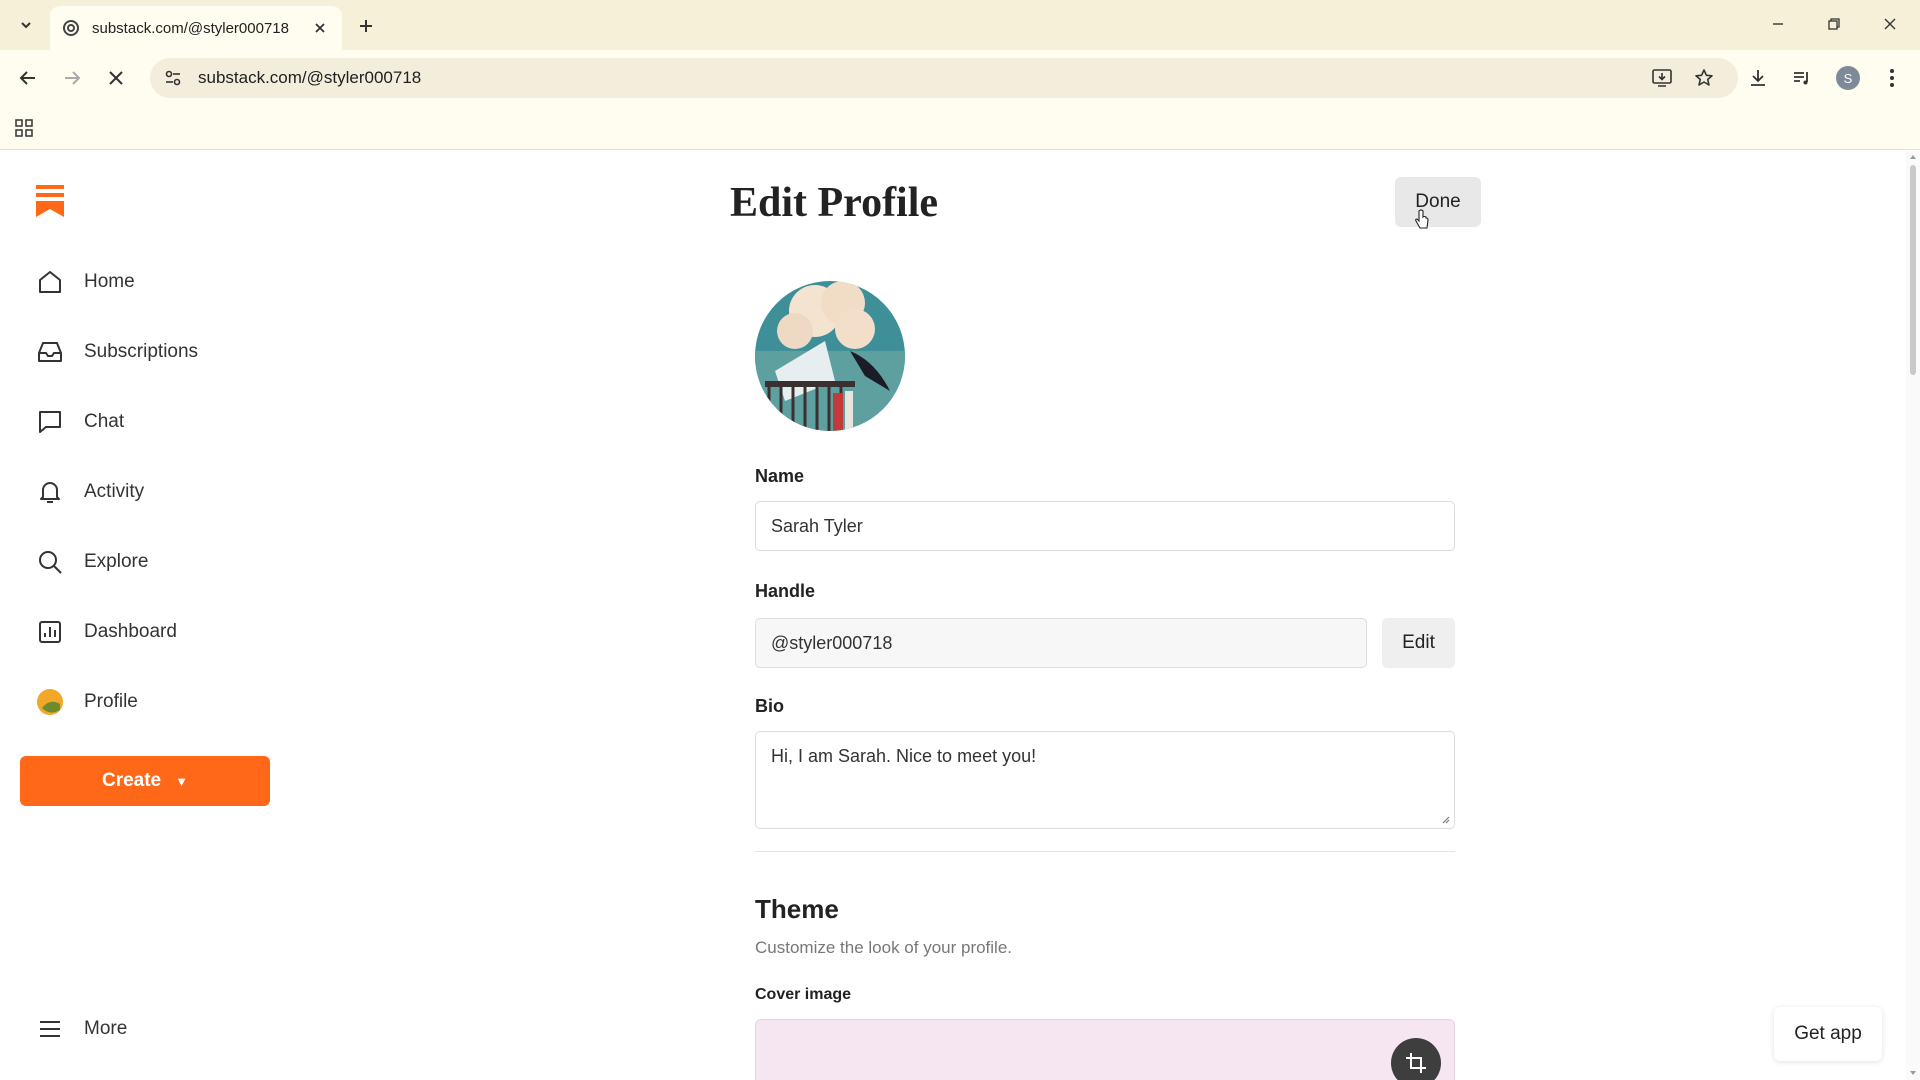  What do you see at coordinates (960, 25) in the screenshot?
I see `browser-tab-strip: substack.com/@styler000718` at bounding box center [960, 25].